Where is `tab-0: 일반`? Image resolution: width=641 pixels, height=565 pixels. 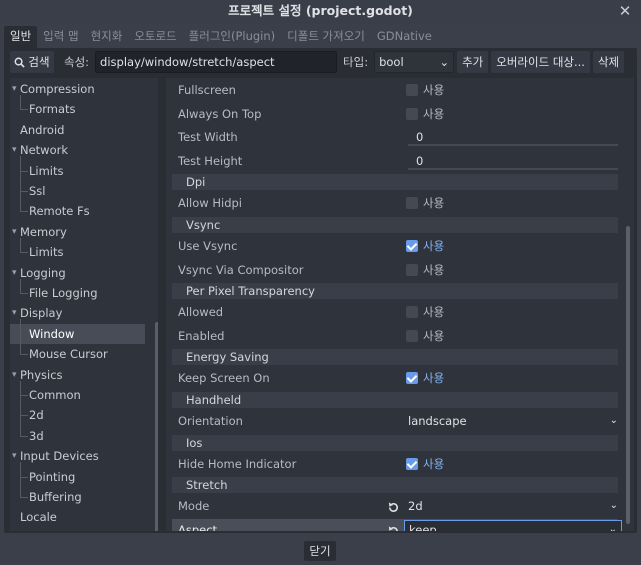
tab-0: 일반 is located at coordinates (21, 37).